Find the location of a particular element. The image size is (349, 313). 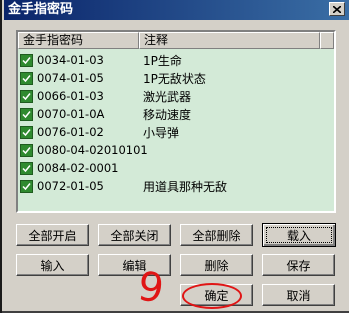

save-button: 保存 is located at coordinates (298, 265).